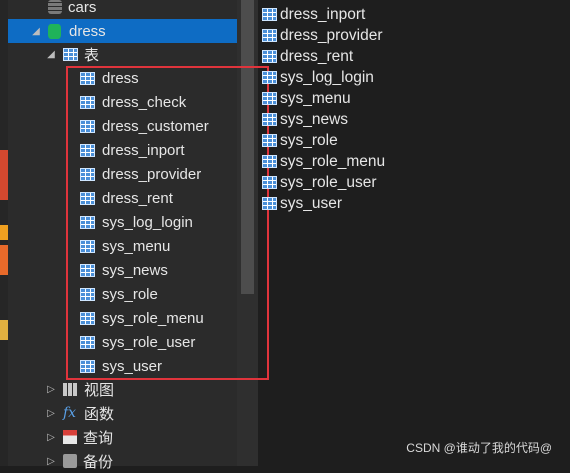 This screenshot has width=570, height=473. Describe the element at coordinates (54, 31) in the screenshot. I see `database-icon` at that location.